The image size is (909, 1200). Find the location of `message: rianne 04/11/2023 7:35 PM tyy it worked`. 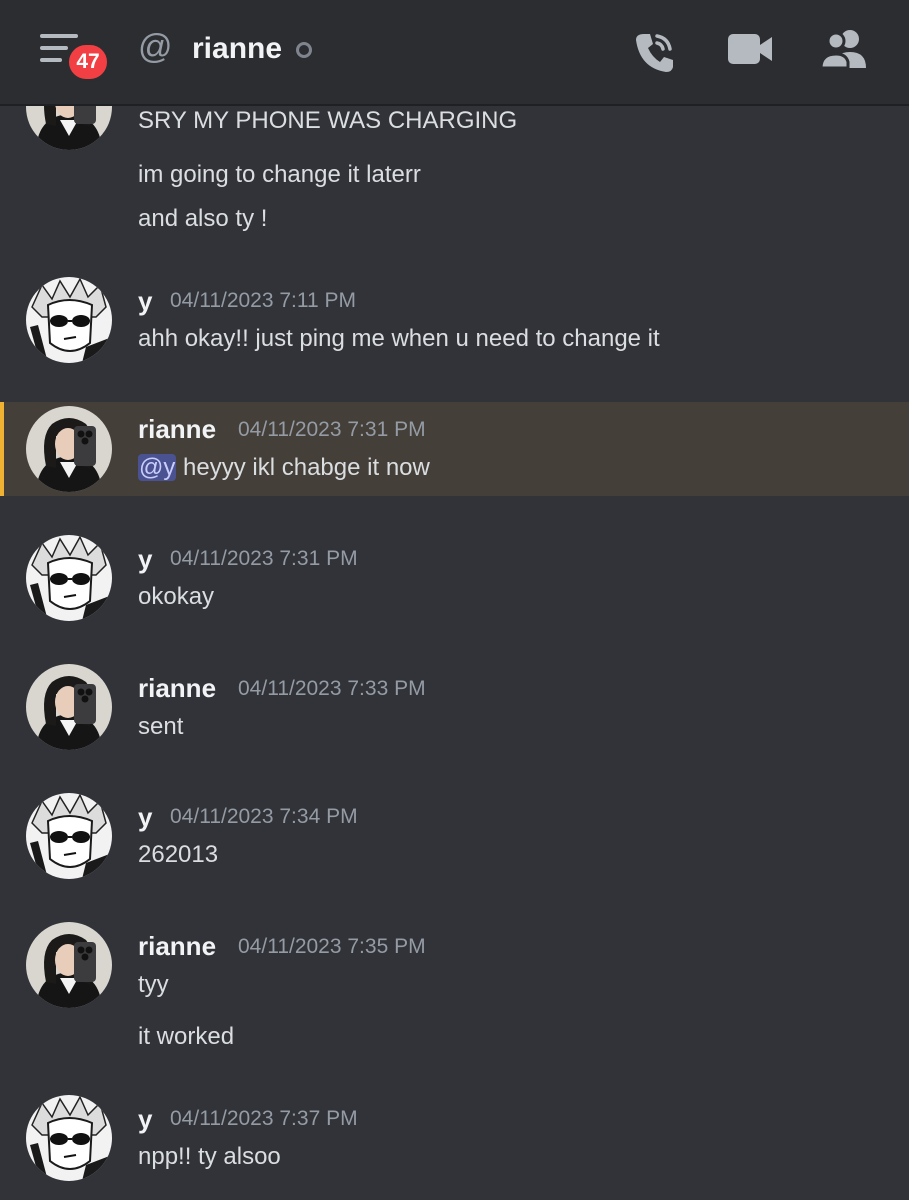

message: rianne 04/11/2023 7:35 PM tyy it worked is located at coordinates (454, 991).